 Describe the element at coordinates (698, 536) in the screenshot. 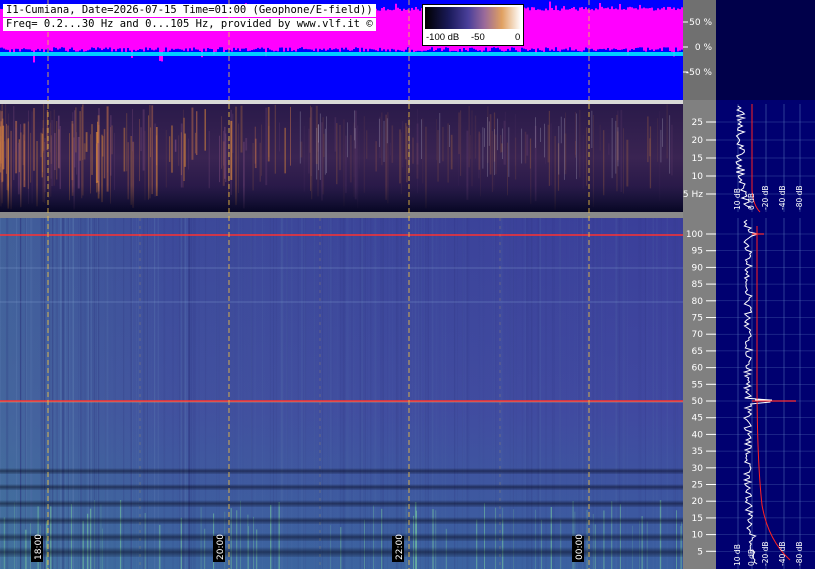

I see `high-axis-label: 10` at that location.